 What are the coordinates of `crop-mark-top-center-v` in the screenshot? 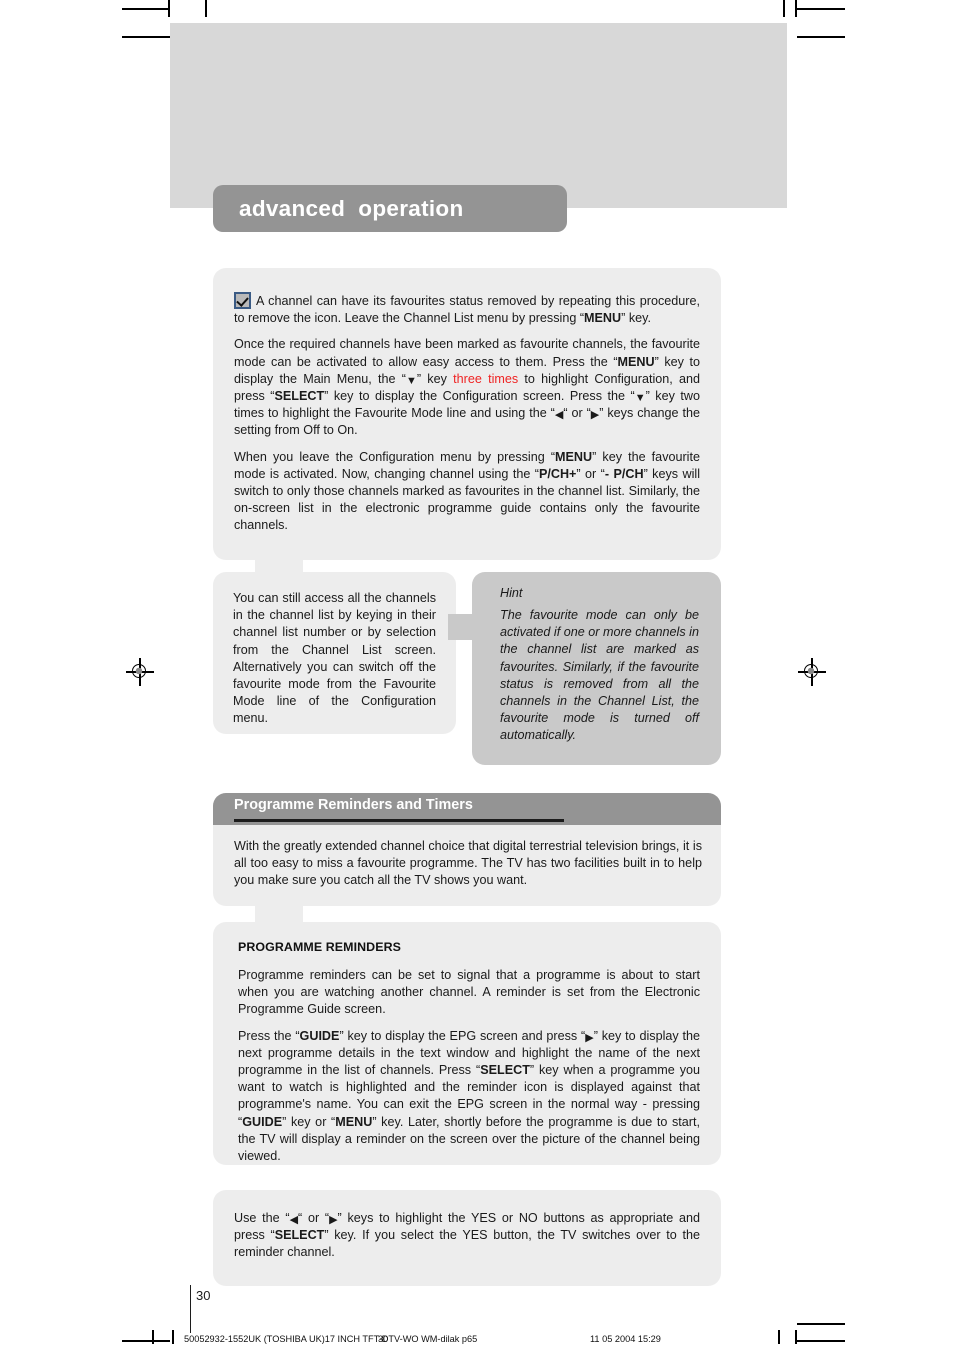 It's located at (206, 8).